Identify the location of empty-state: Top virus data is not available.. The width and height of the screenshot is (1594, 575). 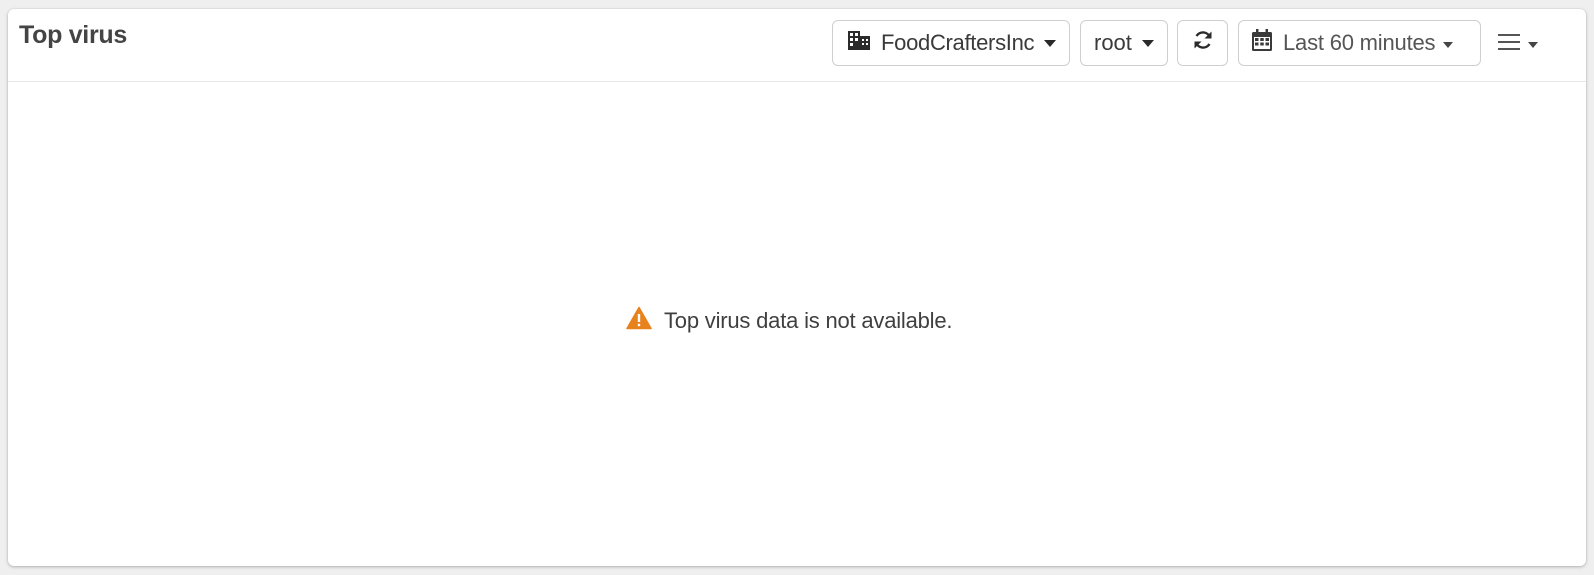
(789, 320).